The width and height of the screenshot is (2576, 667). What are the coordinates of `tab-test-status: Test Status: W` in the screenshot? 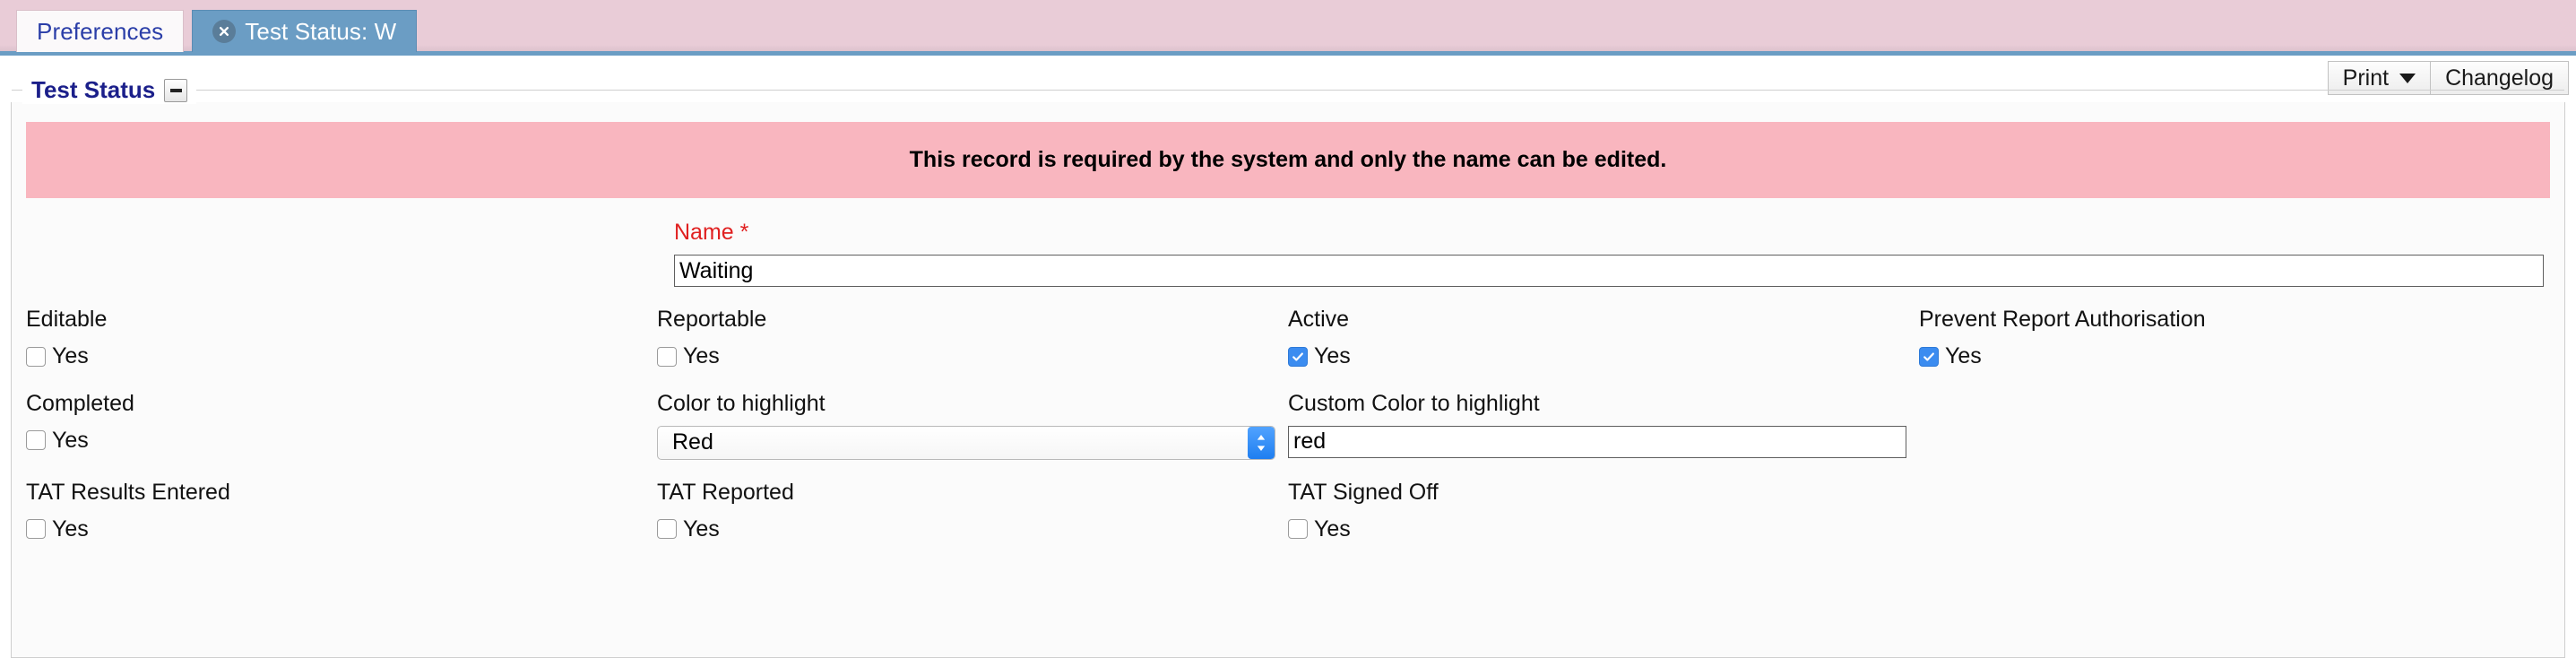 It's located at (305, 31).